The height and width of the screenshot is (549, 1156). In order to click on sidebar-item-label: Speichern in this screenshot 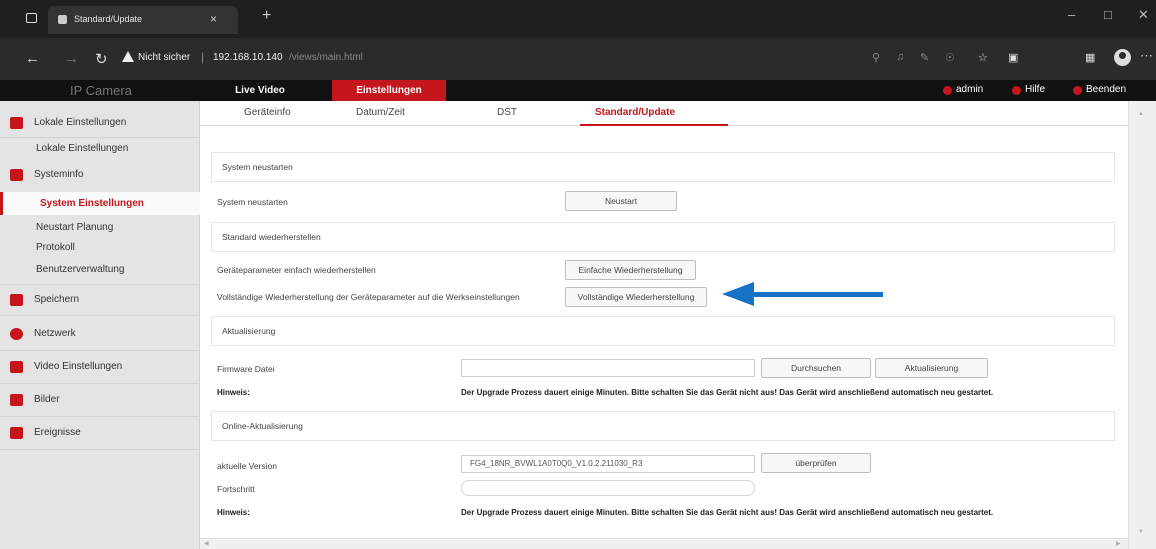, I will do `click(57, 299)`.